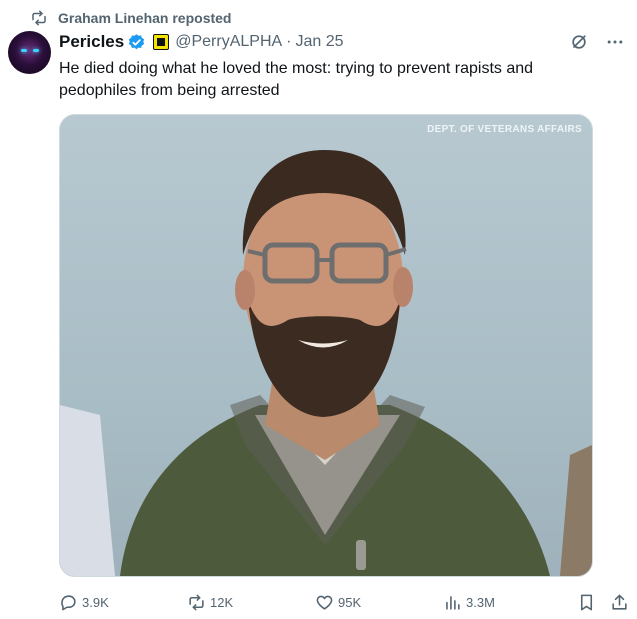 The image size is (637, 619). What do you see at coordinates (136, 42) in the screenshot?
I see `verified-badge-icon` at bounding box center [136, 42].